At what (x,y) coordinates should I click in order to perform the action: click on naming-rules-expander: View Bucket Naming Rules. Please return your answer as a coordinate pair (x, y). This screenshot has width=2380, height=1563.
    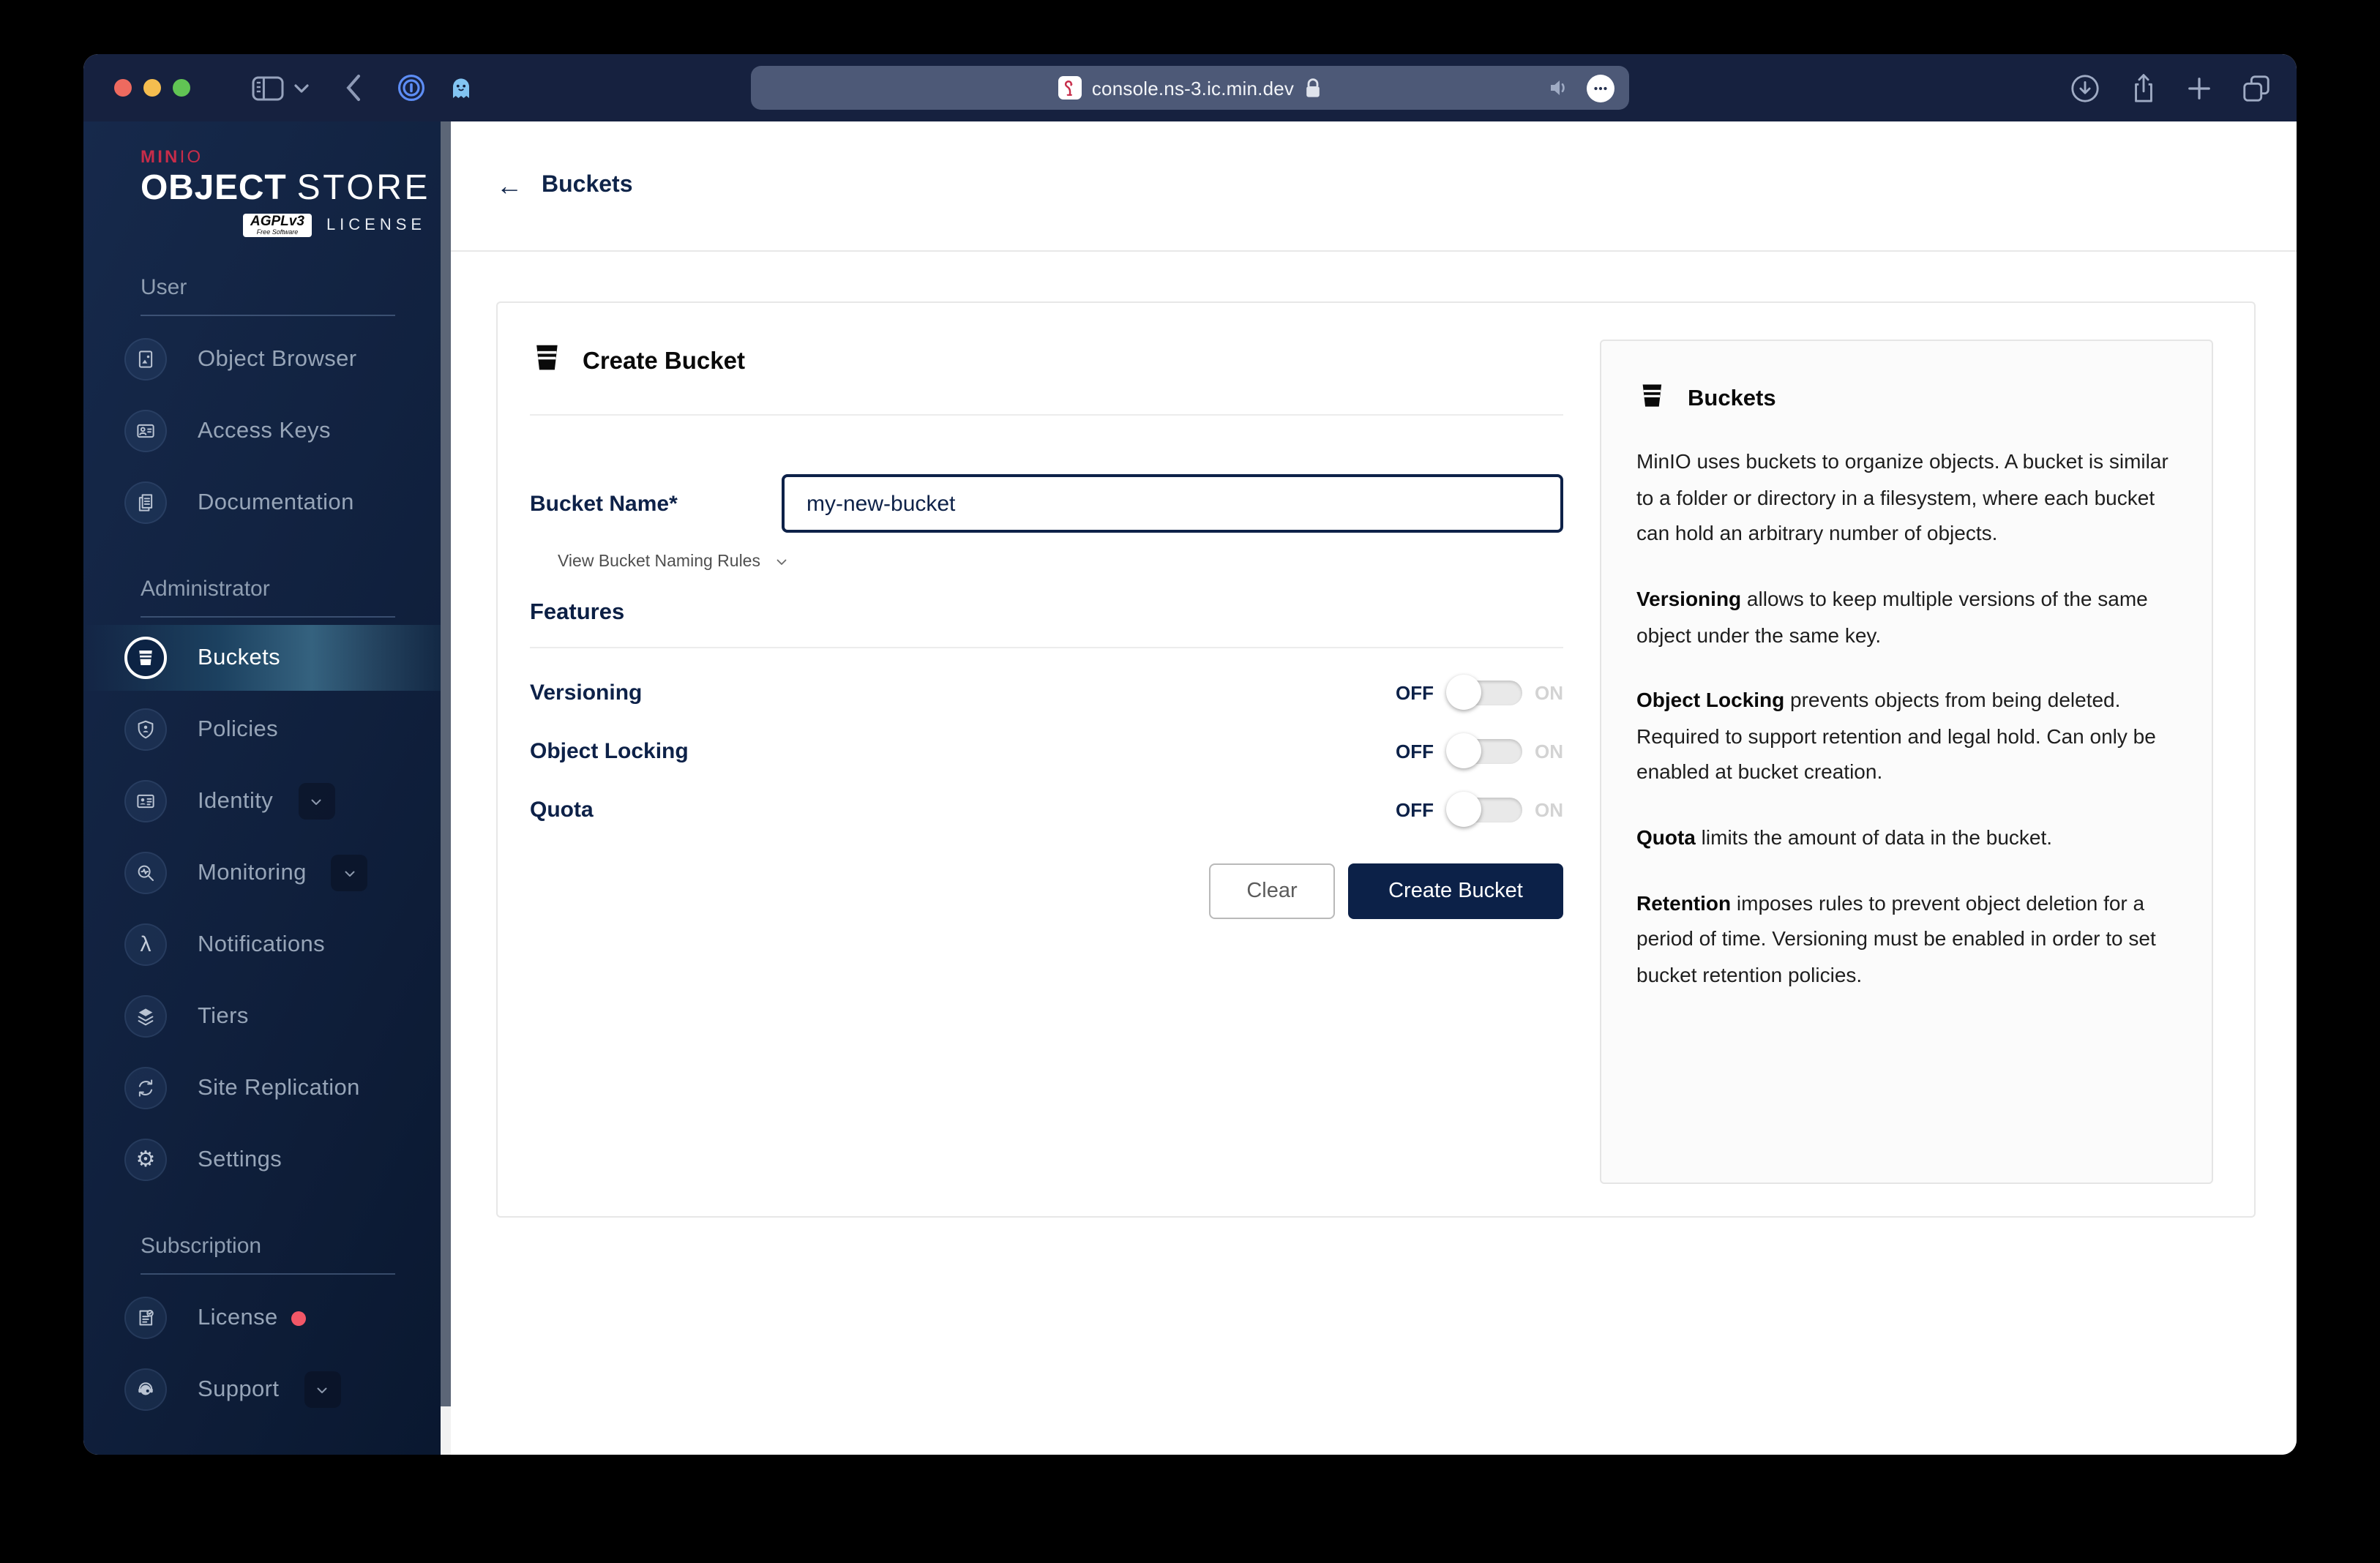
    Looking at the image, I should click on (1060, 562).